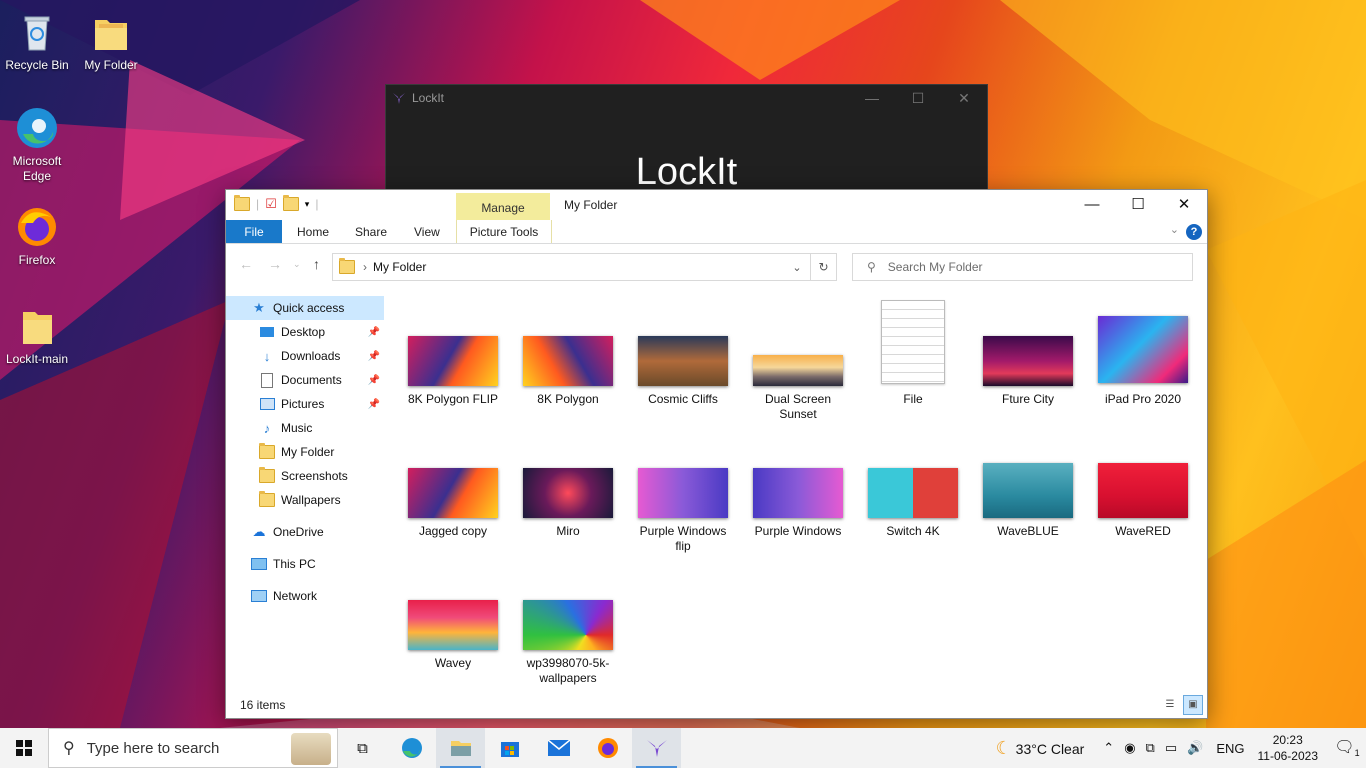 This screenshot has height=768, width=1366. What do you see at coordinates (568, 360) in the screenshot?
I see `file-item: 8K Polygon` at bounding box center [568, 360].